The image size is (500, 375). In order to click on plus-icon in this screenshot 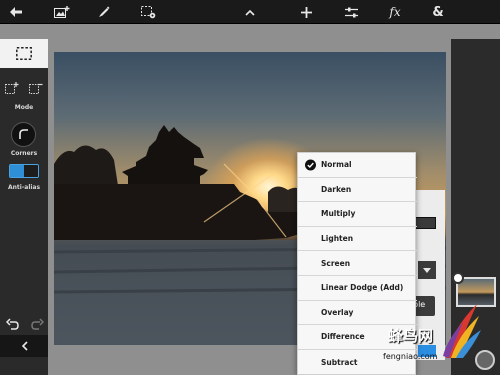, I will do `click(306, 12)`.